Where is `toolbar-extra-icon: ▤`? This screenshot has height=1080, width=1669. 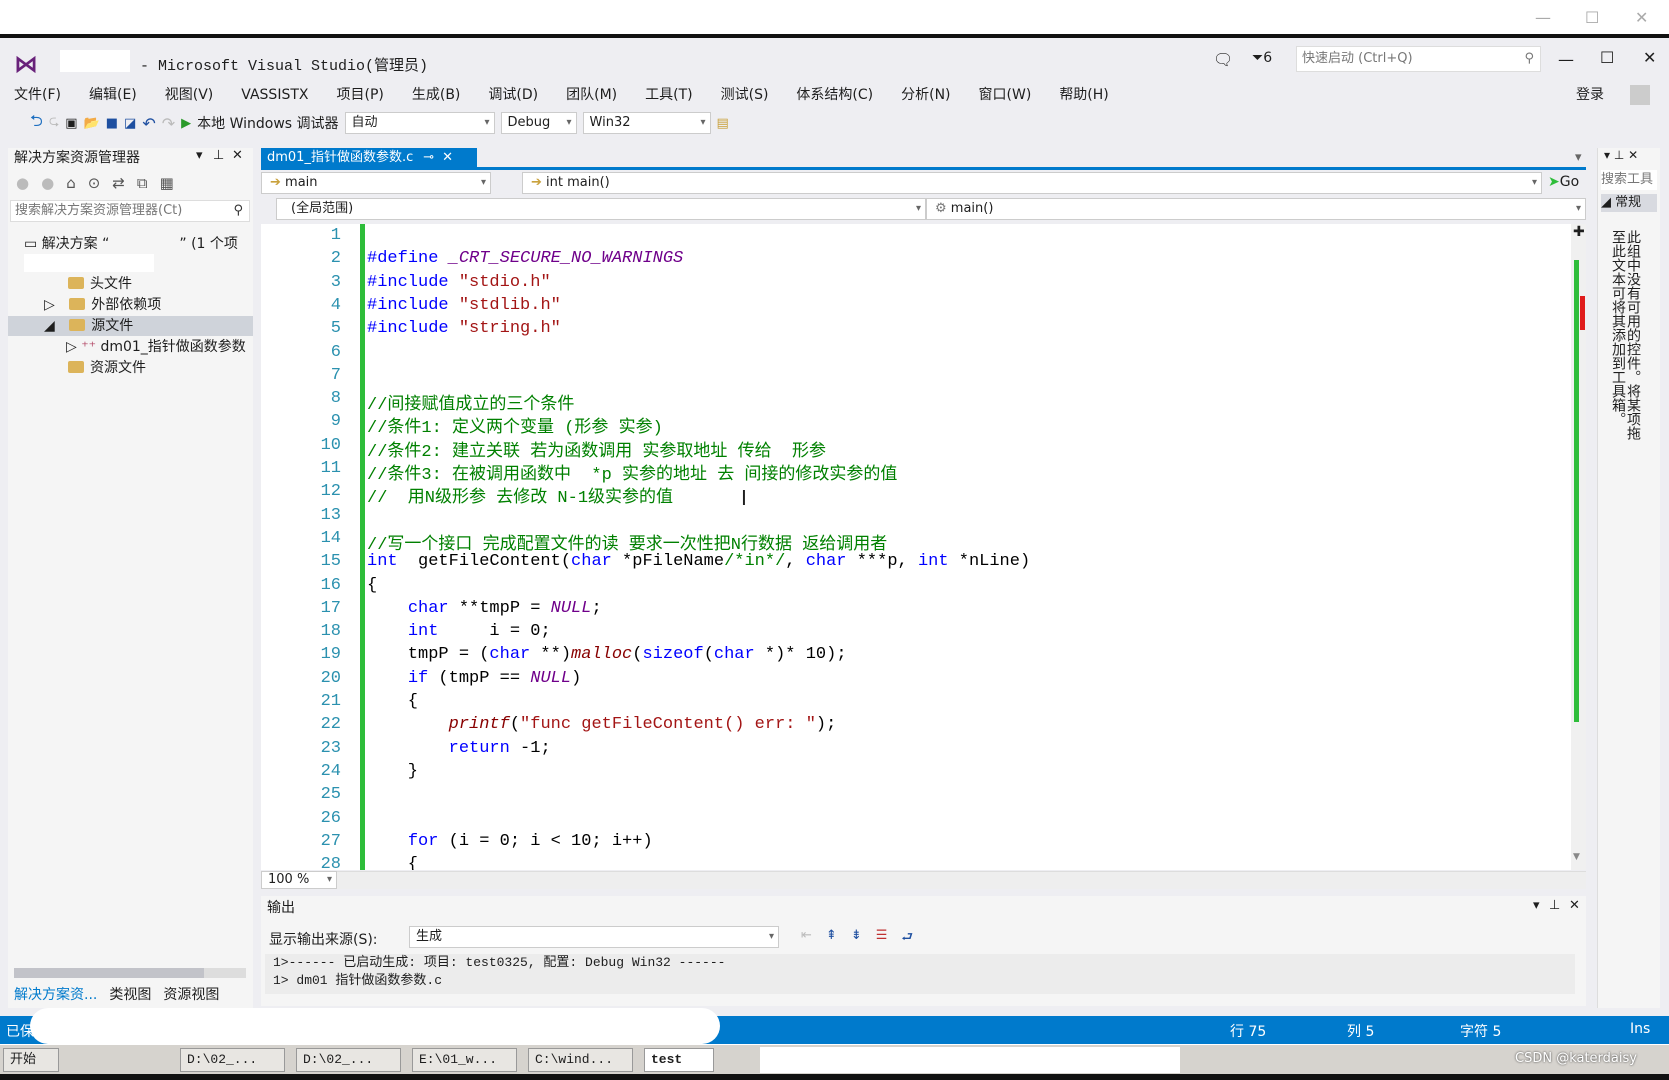
toolbar-extra-icon: ▤ is located at coordinates (723, 123).